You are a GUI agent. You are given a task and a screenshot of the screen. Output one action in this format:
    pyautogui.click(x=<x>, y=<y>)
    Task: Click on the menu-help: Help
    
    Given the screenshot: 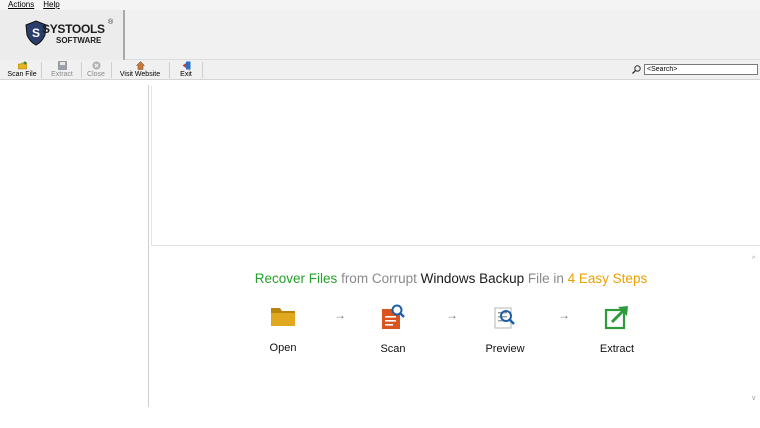 What is the action you would take?
    pyautogui.click(x=51, y=5)
    